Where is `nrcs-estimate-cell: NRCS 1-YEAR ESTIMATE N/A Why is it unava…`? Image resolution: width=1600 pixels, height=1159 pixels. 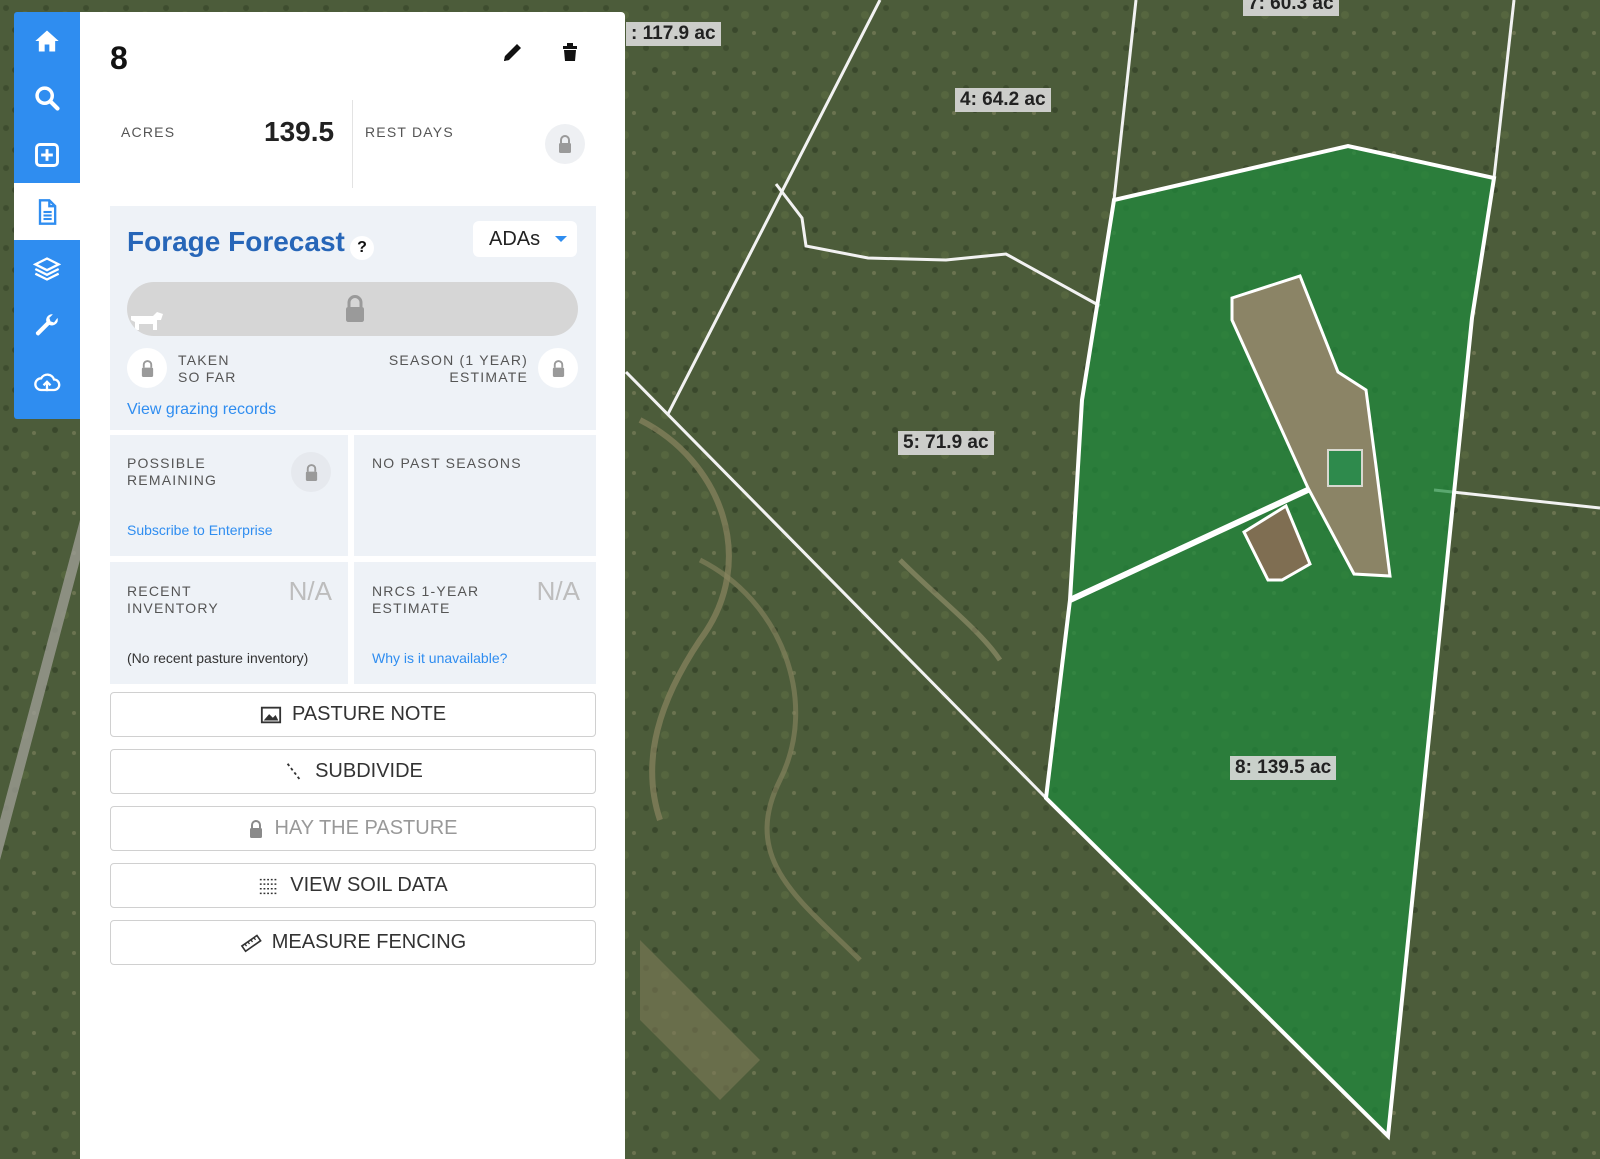 nrcs-estimate-cell: NRCS 1-YEAR ESTIMATE N/A Why is it unava… is located at coordinates (475, 623).